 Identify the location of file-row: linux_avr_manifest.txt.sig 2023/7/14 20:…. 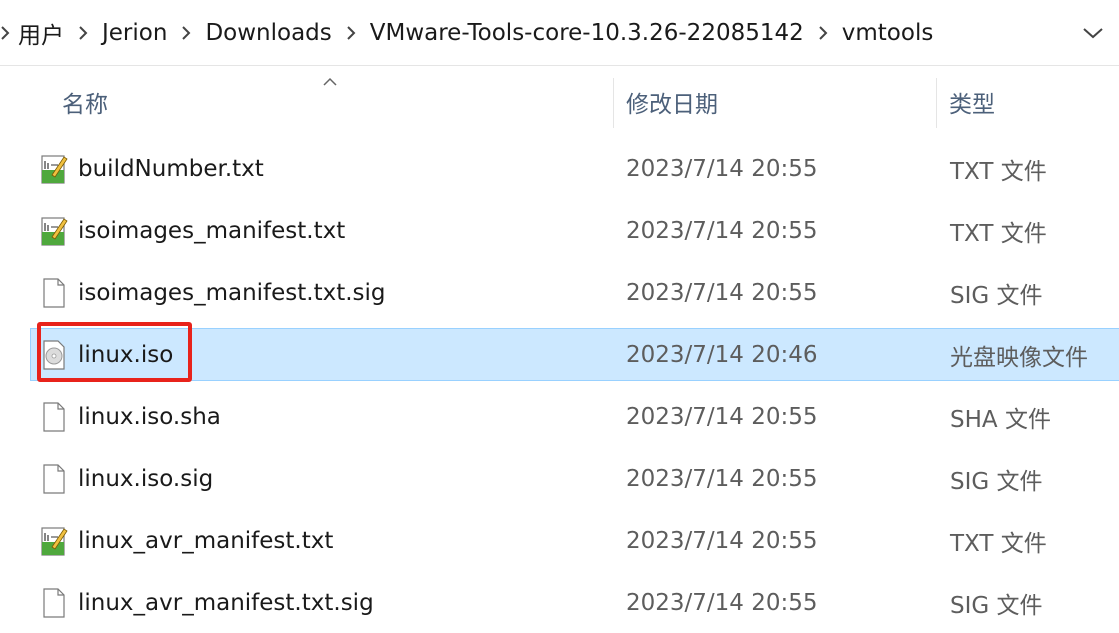
(559, 602).